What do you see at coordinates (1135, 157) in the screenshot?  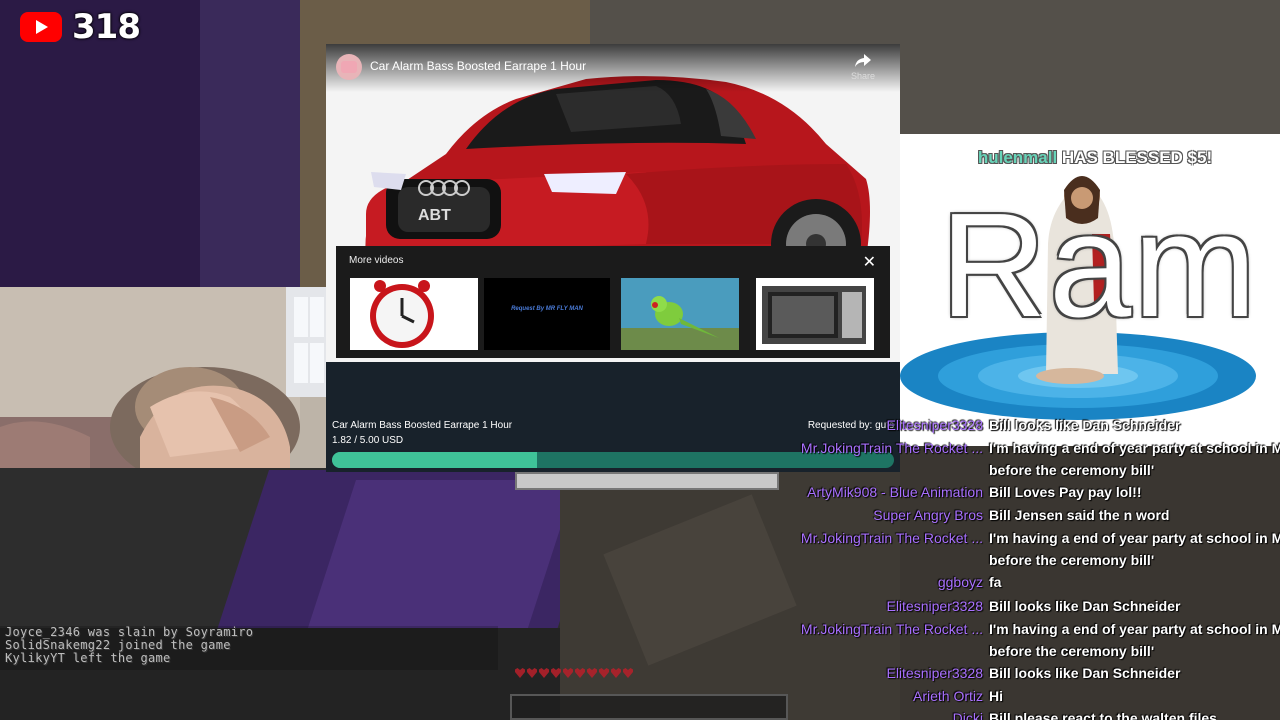 I see `alert-message: HAS BLESSED $5!` at bounding box center [1135, 157].